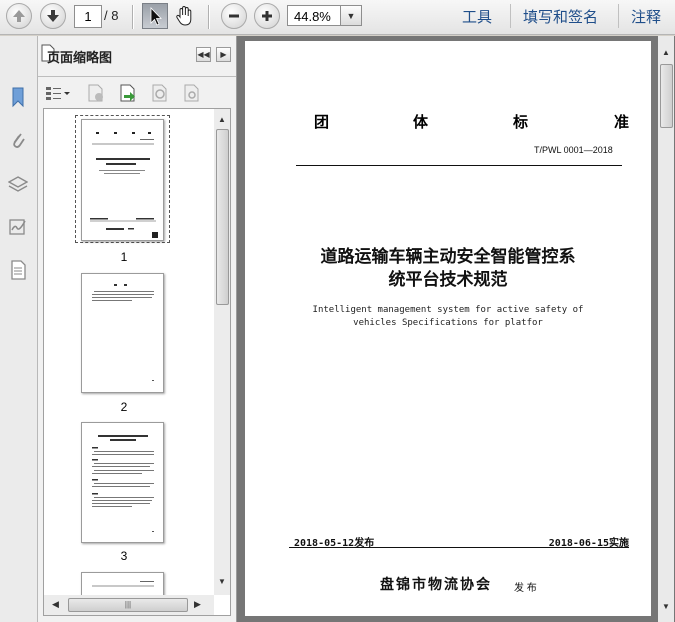 The height and width of the screenshot is (622, 675). Describe the element at coordinates (646, 16) in the screenshot. I see `comment-link: 注释` at that location.